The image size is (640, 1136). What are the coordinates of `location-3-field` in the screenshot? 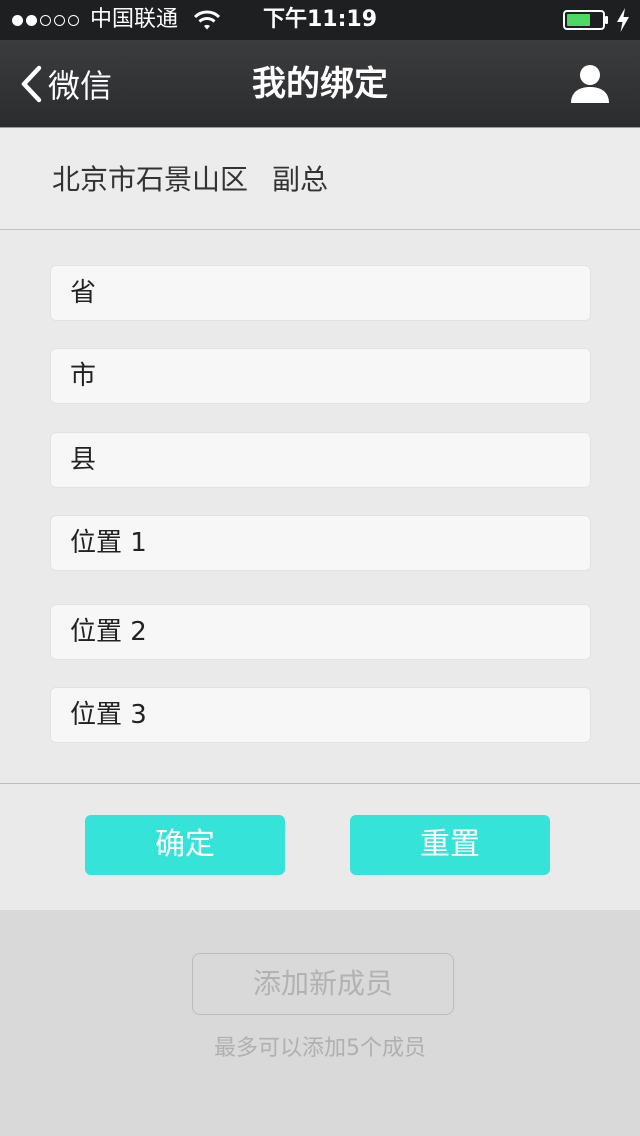 It's located at (320, 715).